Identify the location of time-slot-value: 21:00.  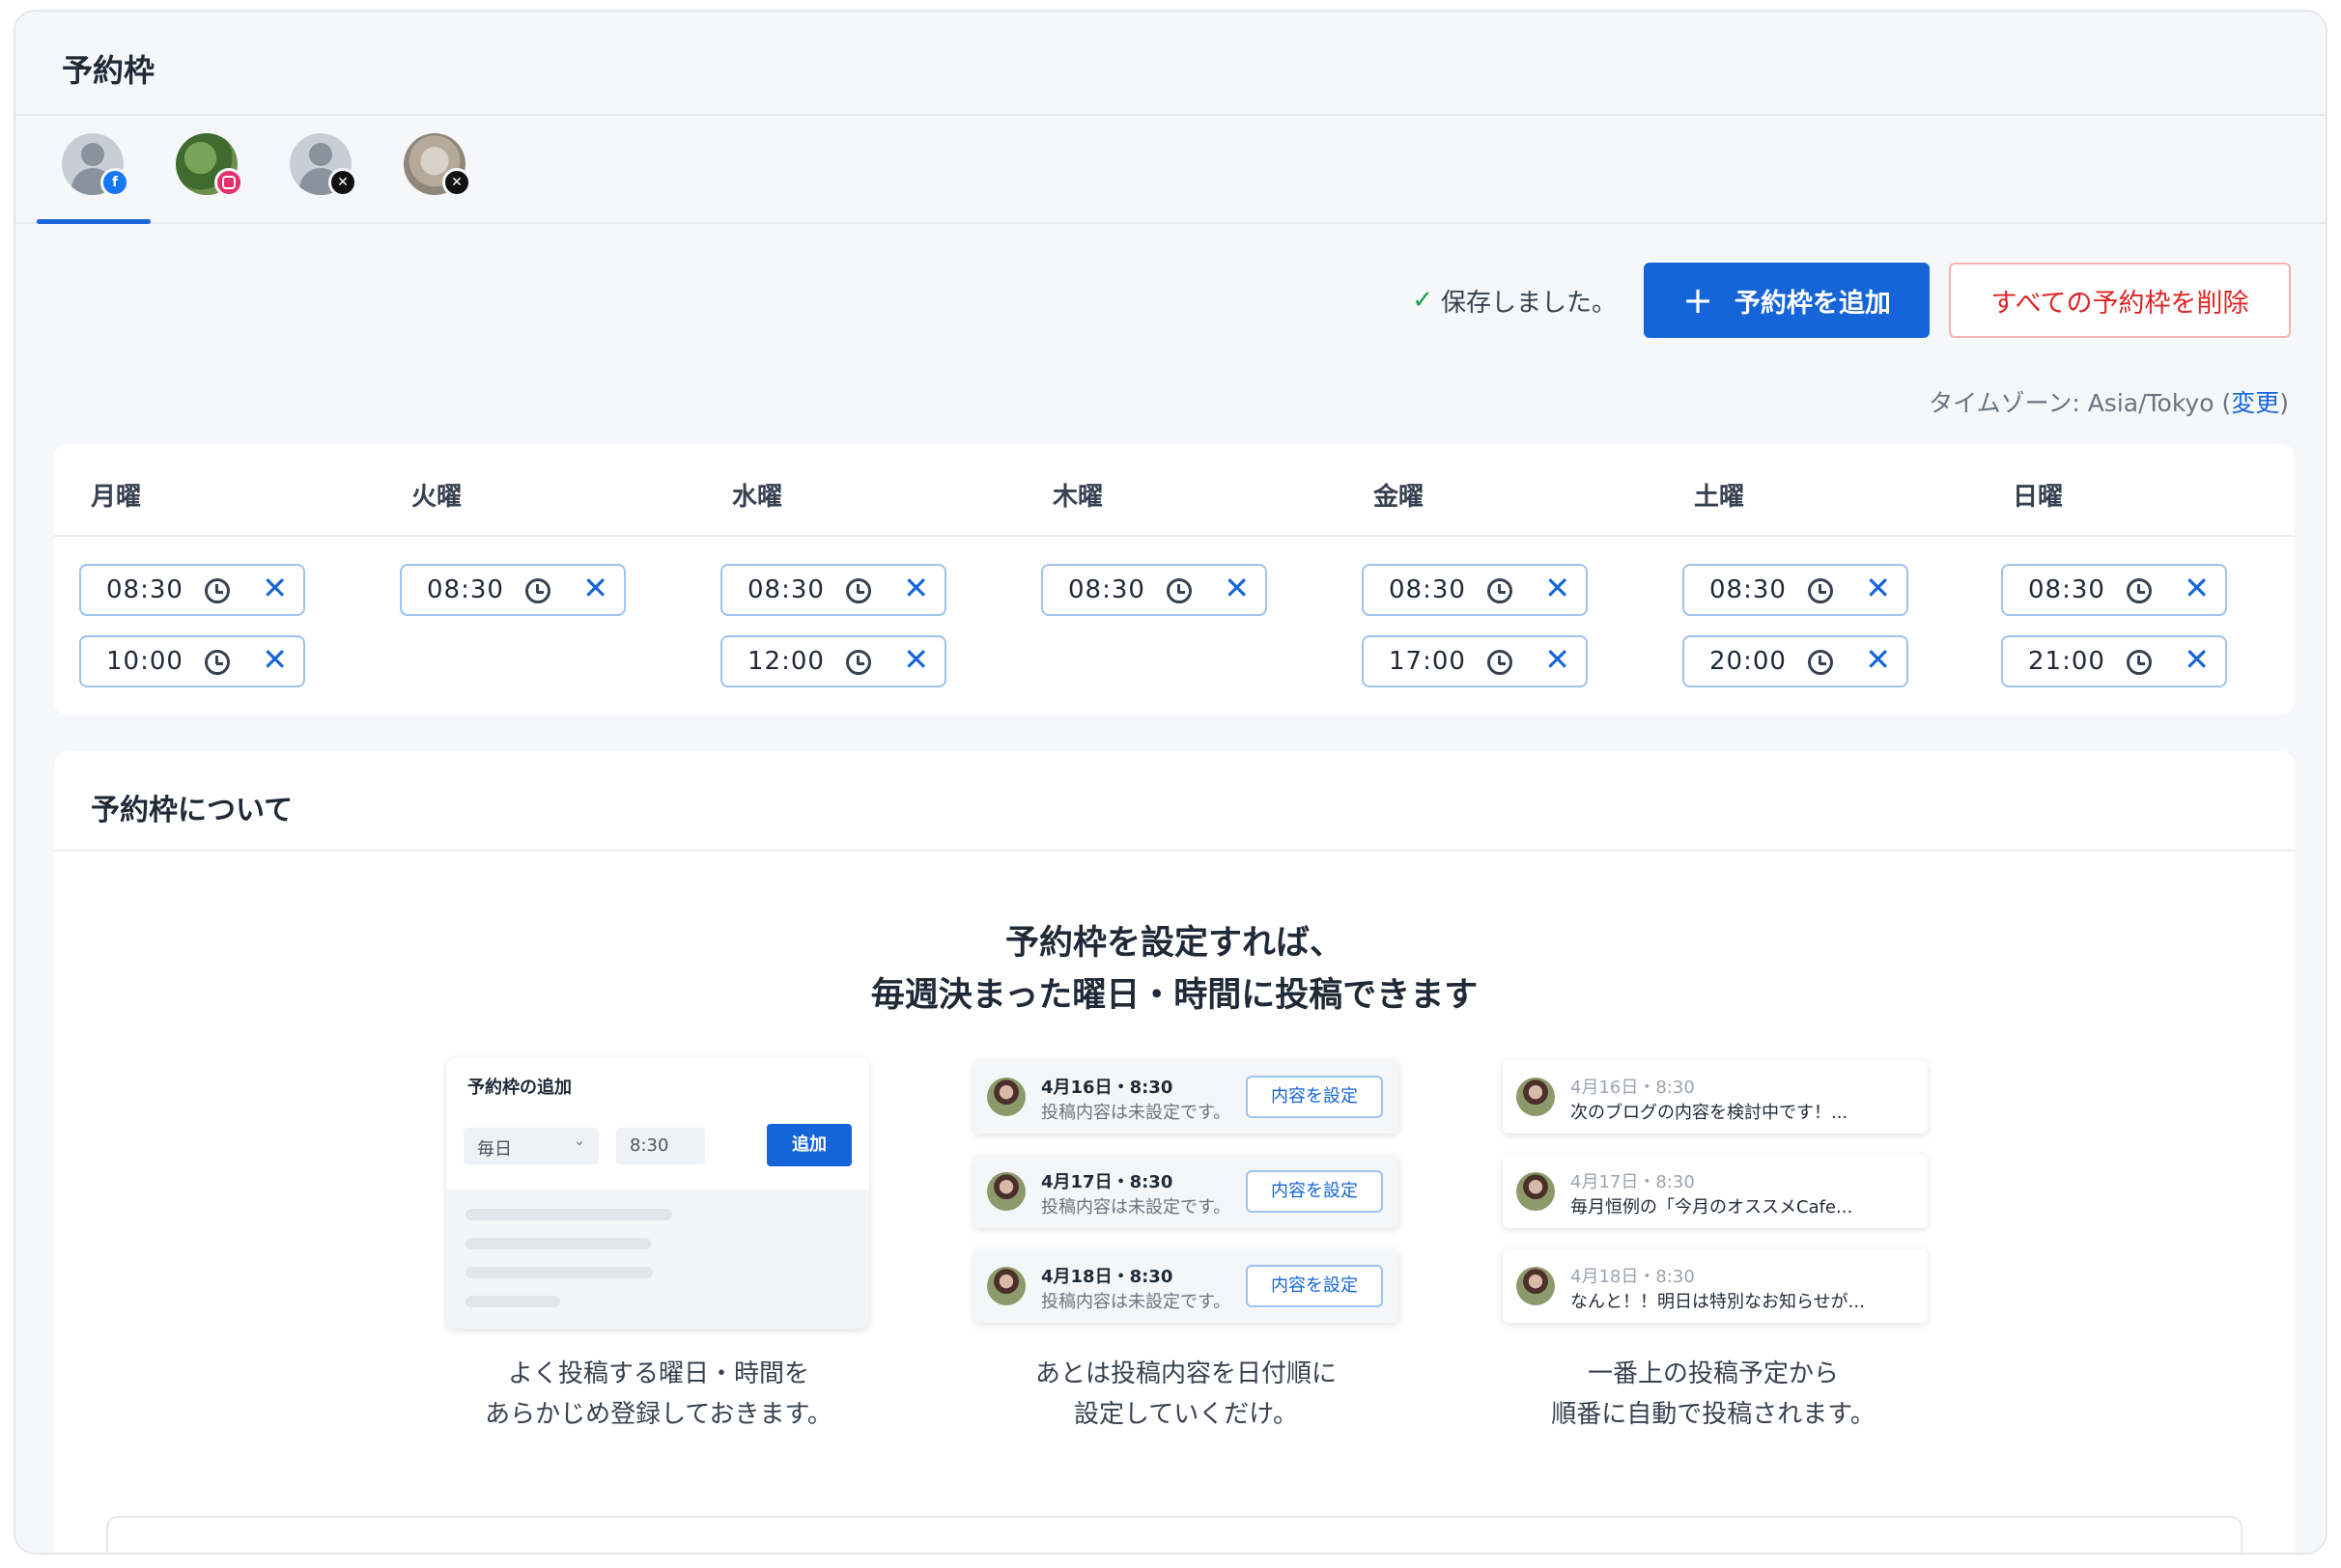
(2066, 662).